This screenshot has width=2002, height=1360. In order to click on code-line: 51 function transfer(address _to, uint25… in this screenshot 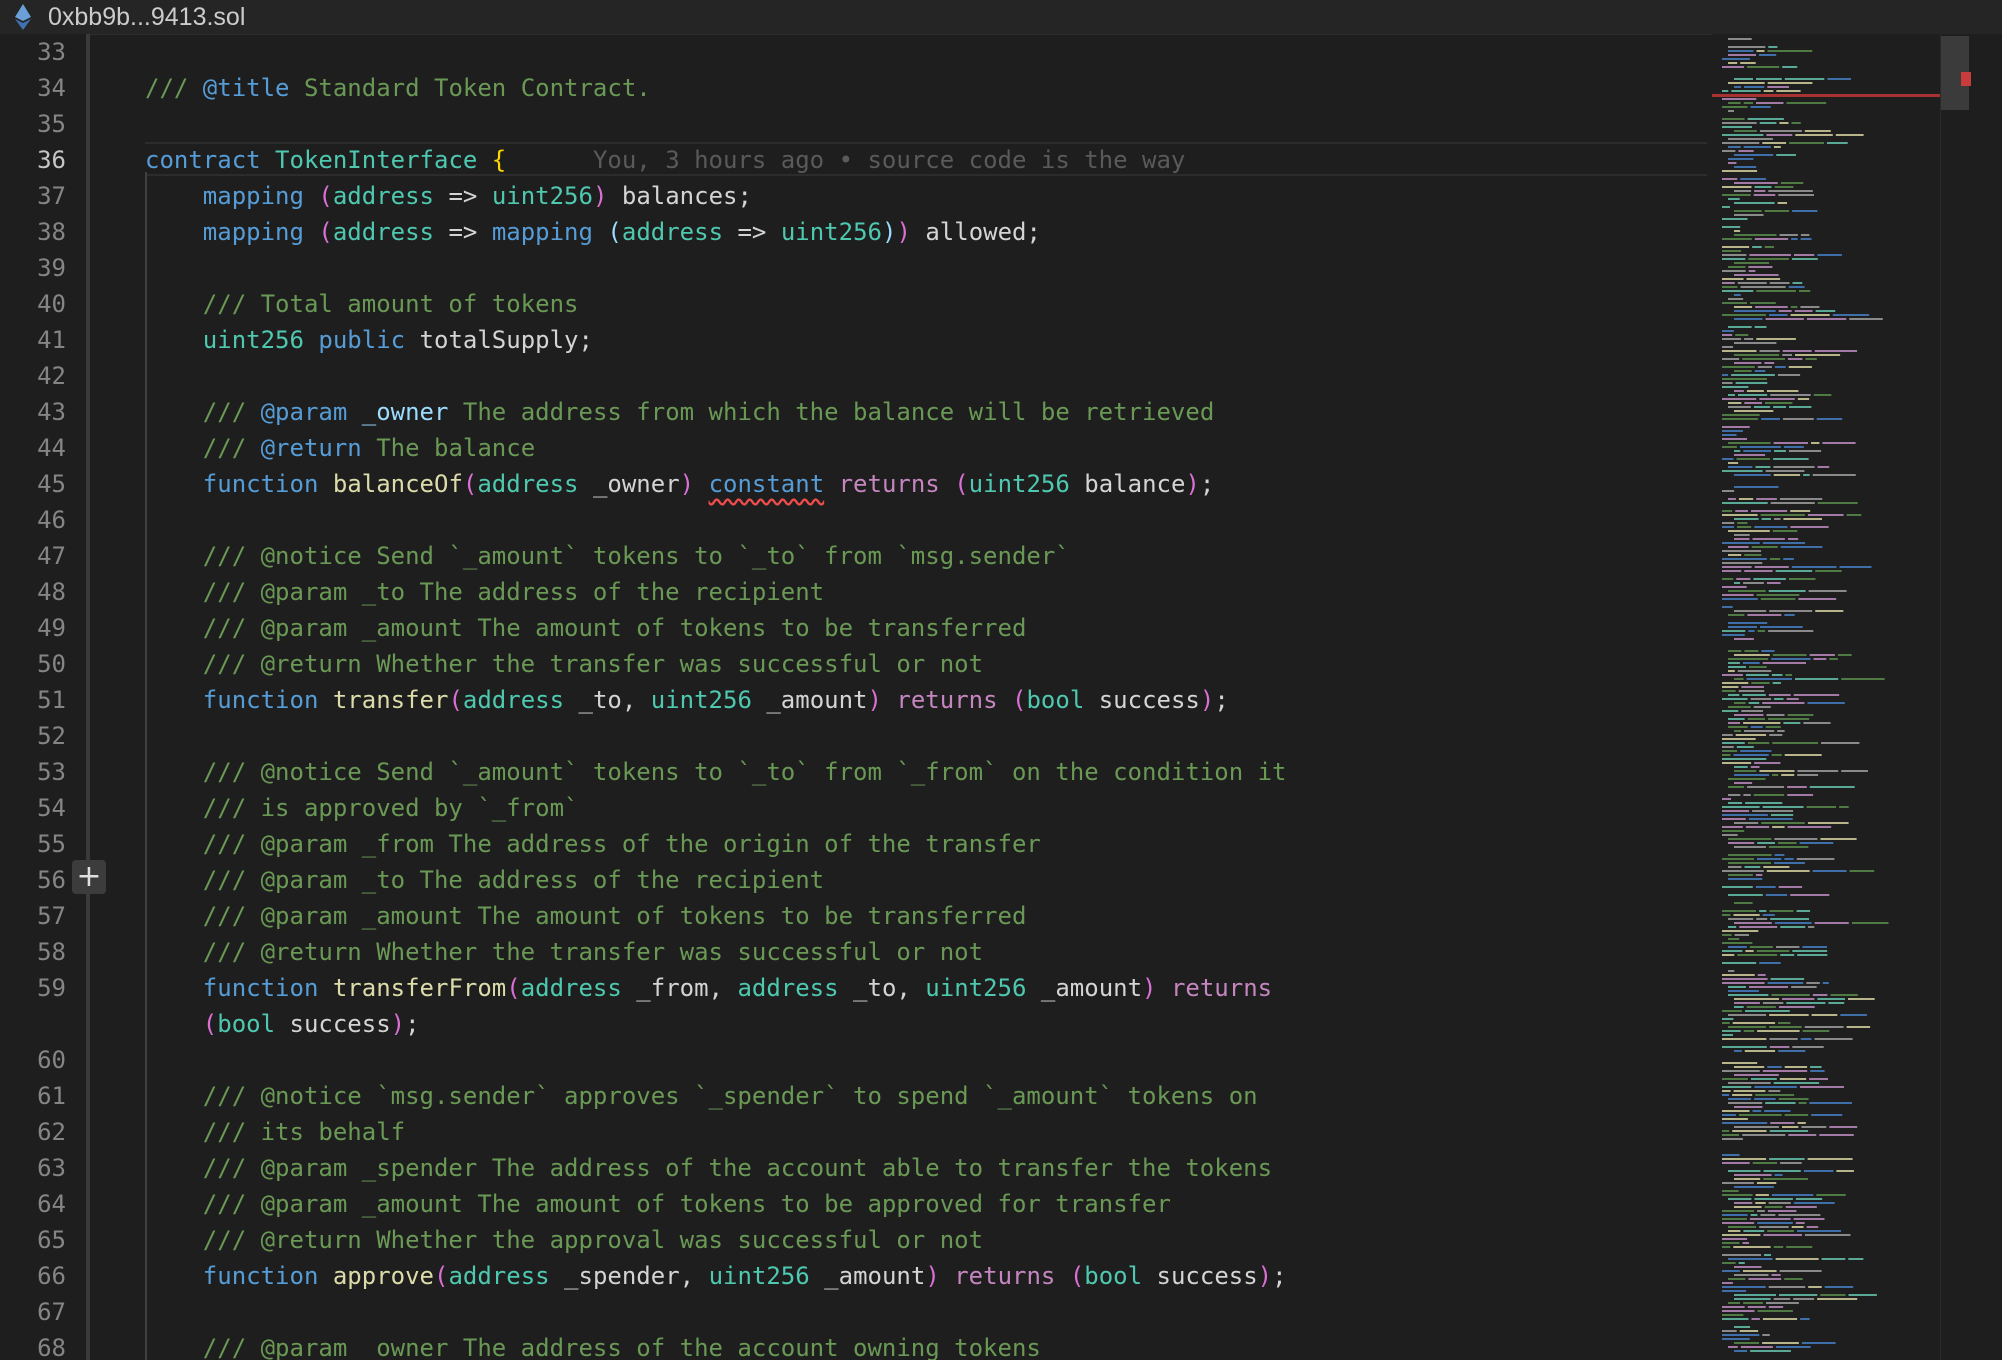, I will do `click(855, 700)`.